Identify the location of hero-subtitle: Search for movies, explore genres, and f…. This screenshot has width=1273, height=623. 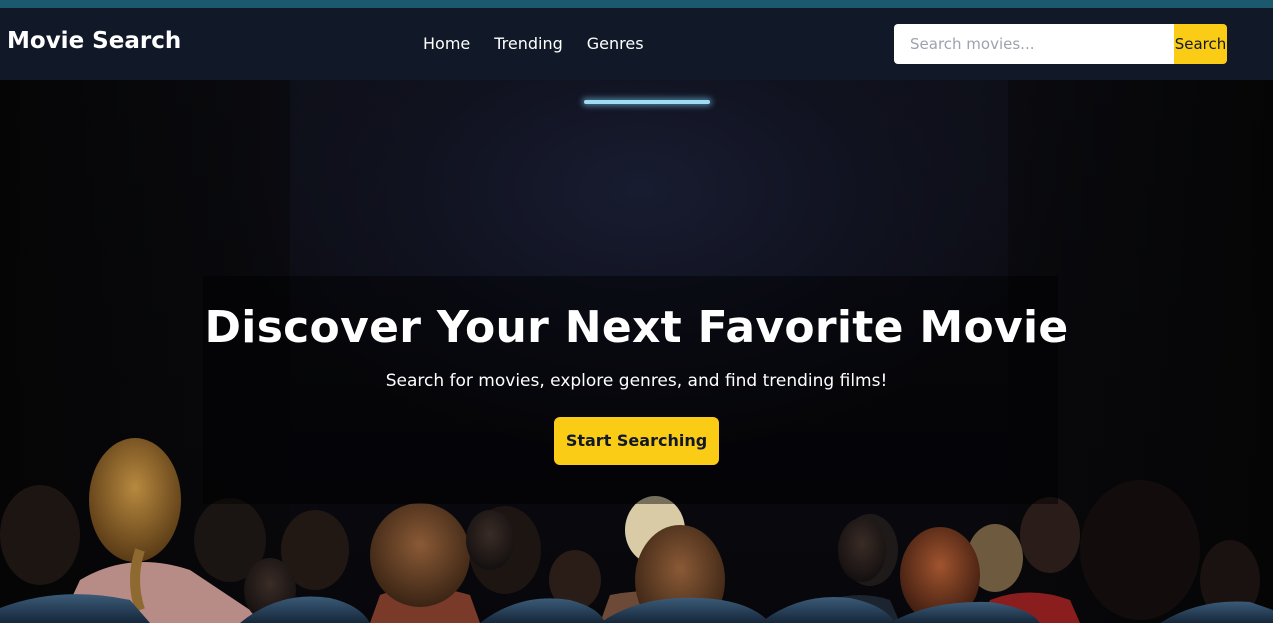
(636, 380).